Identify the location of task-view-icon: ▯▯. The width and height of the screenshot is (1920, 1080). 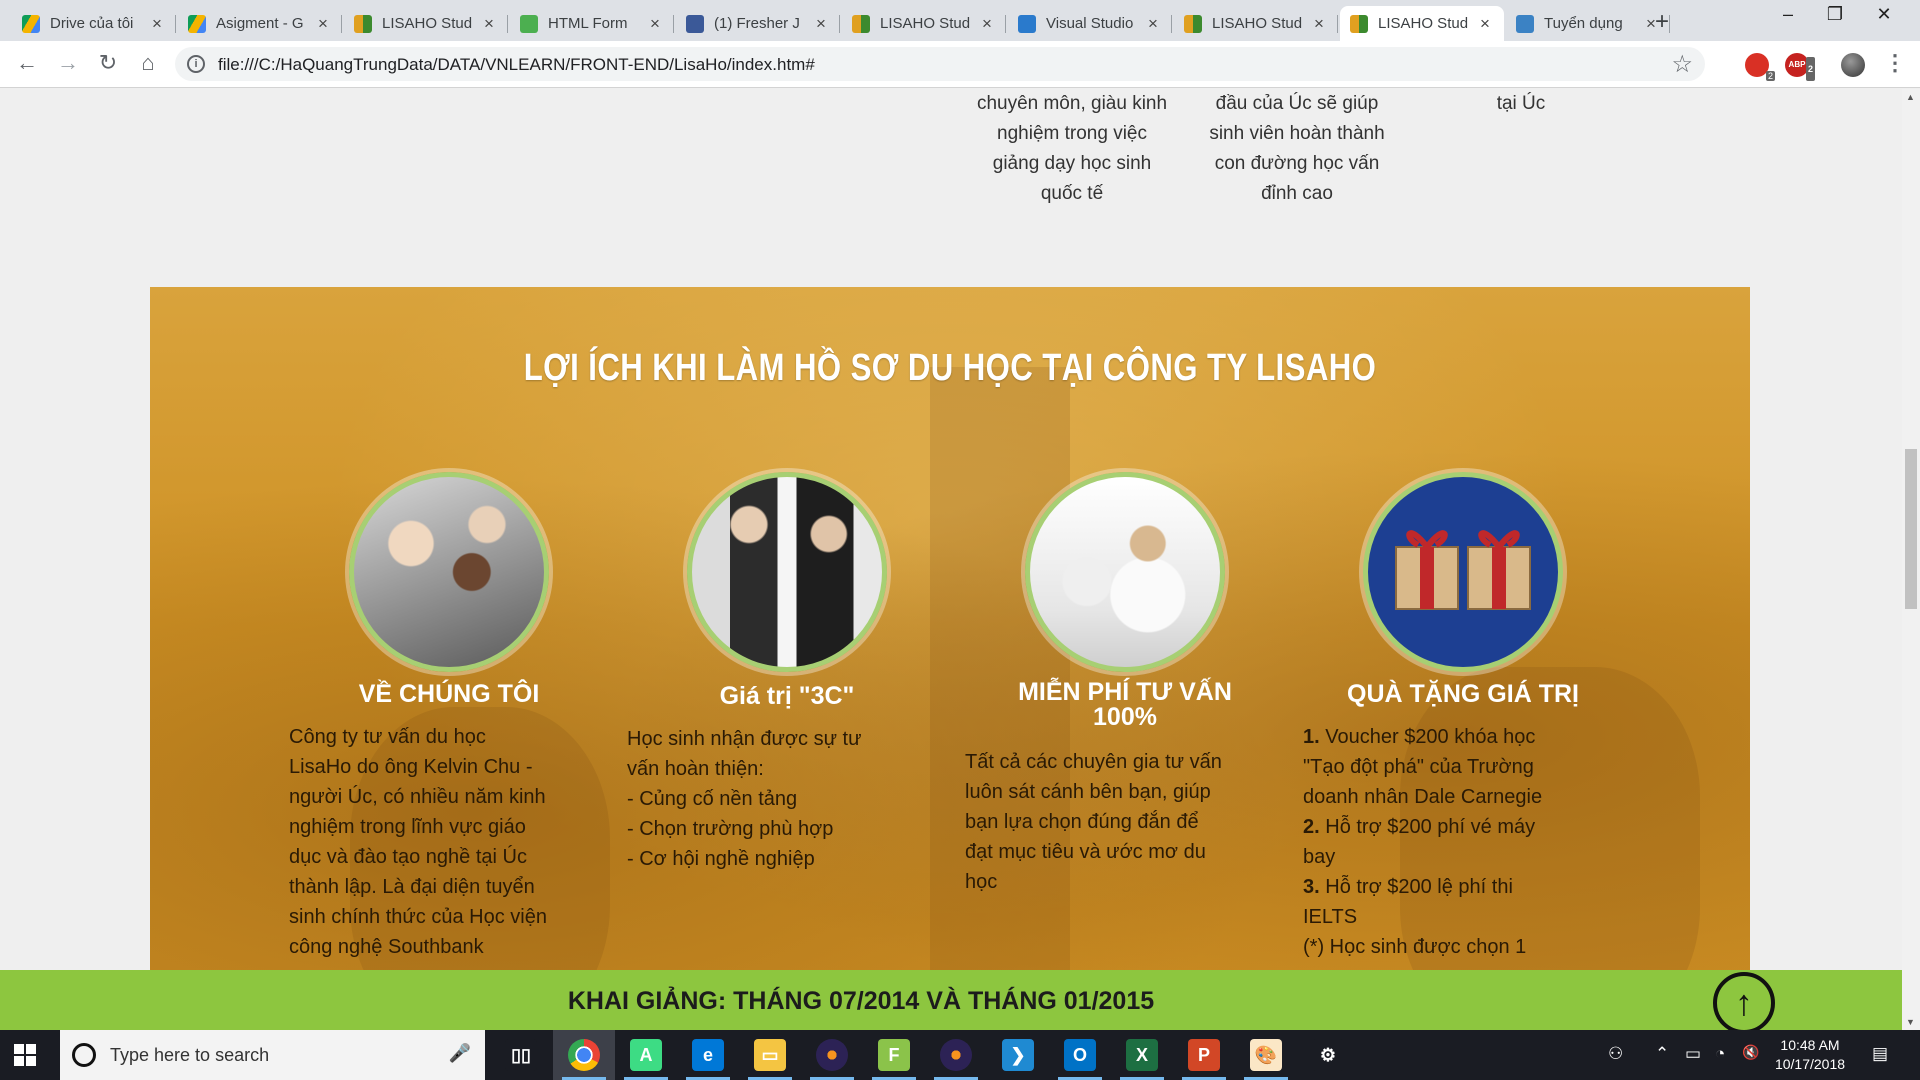
(521, 1055).